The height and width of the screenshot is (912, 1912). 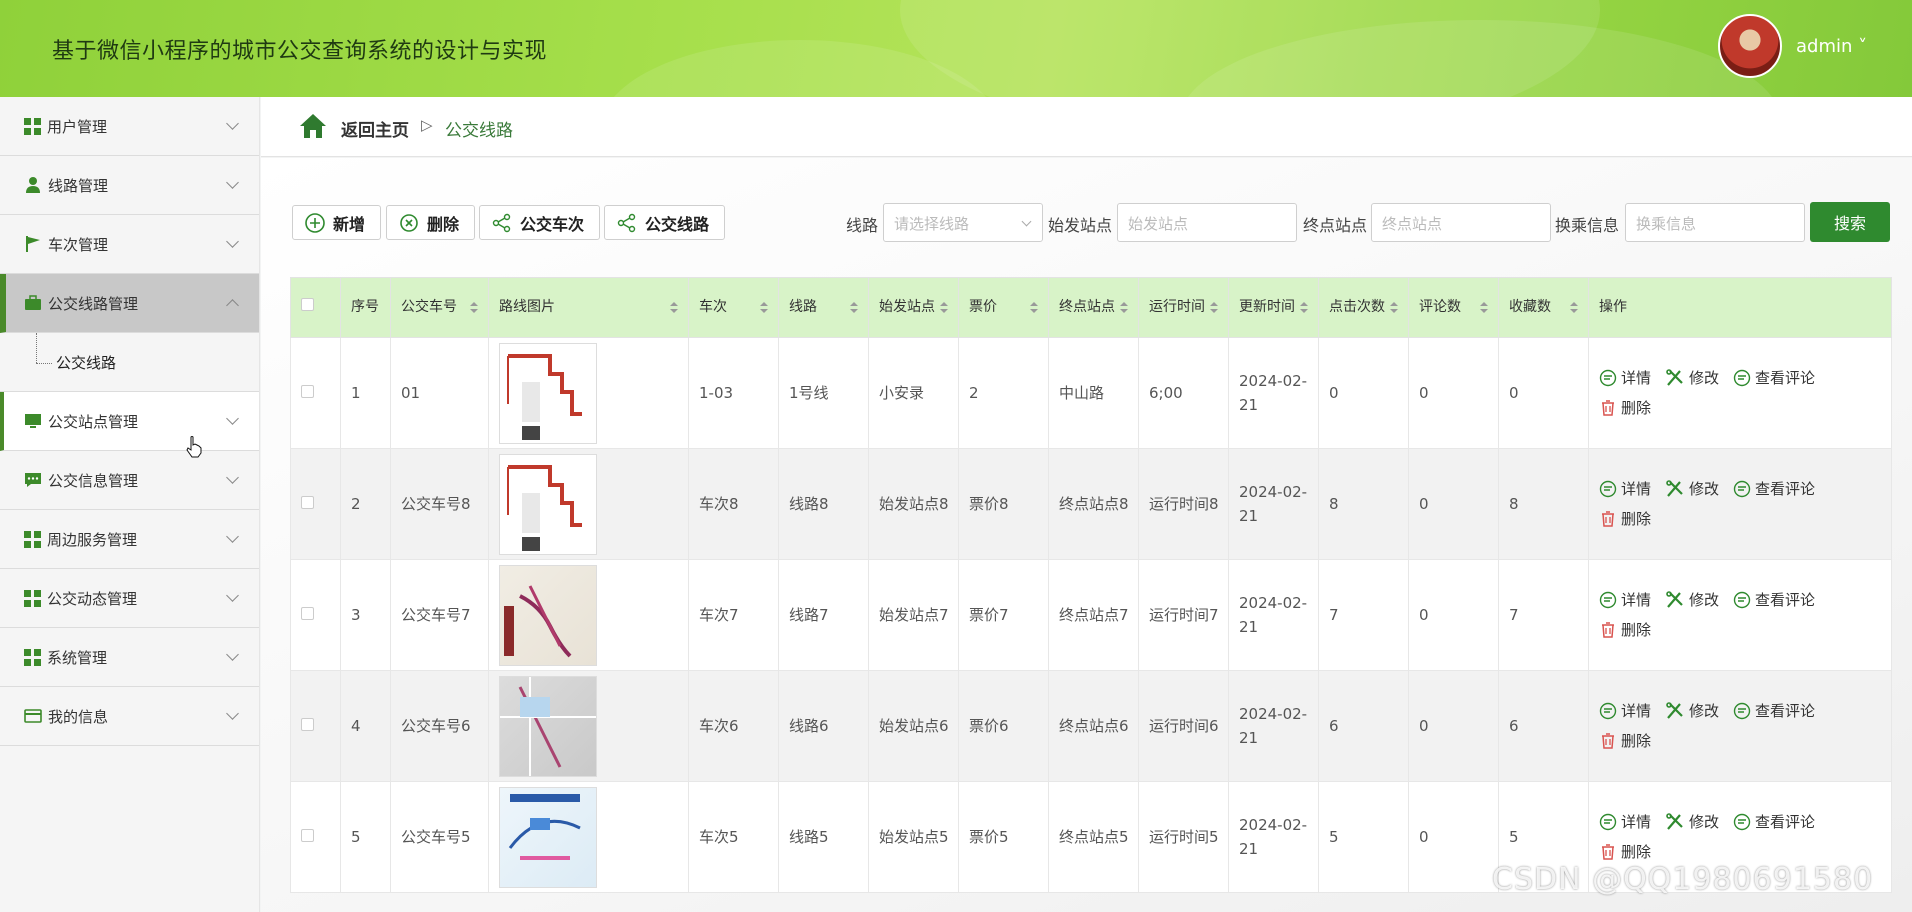 I want to click on home-icon, so click(x=313, y=126).